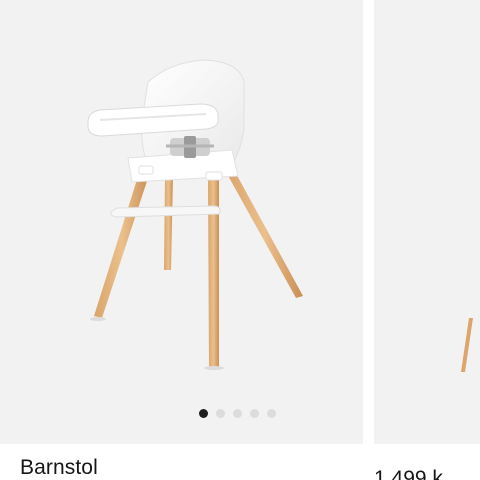 The width and height of the screenshot is (480, 480). What do you see at coordinates (408, 473) in the screenshot?
I see `product-price: 1 499 k` at bounding box center [408, 473].